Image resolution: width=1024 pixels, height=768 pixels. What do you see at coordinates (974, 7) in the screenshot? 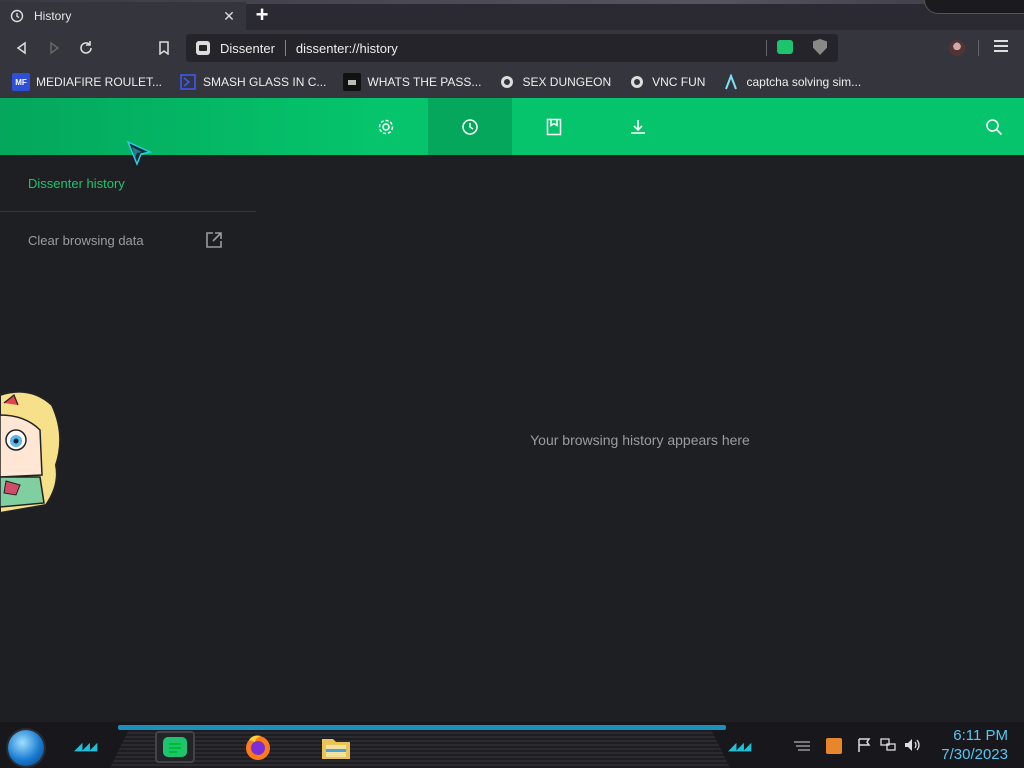
I see `window-frame-corner` at bounding box center [974, 7].